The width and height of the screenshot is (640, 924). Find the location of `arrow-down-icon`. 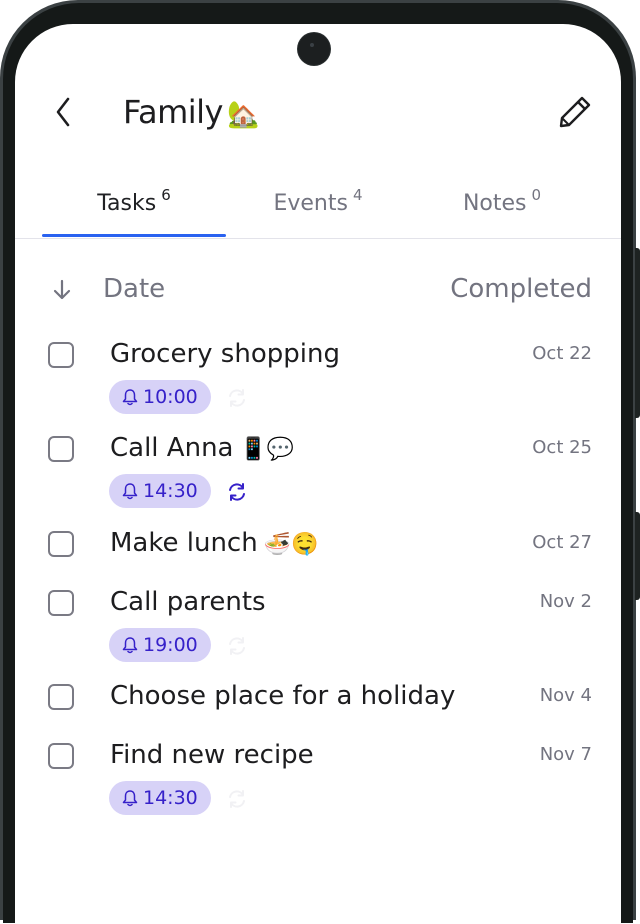

arrow-down-icon is located at coordinates (62, 290).